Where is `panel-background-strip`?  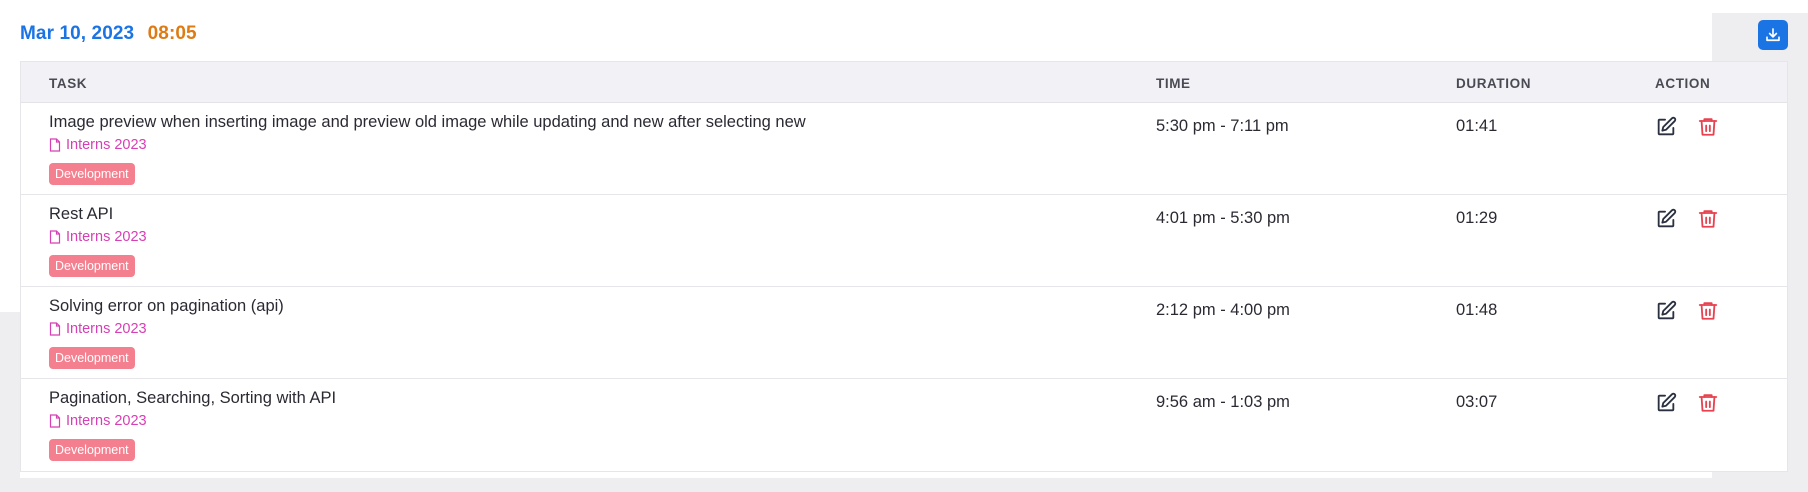
panel-background-strip is located at coordinates (1760, 6).